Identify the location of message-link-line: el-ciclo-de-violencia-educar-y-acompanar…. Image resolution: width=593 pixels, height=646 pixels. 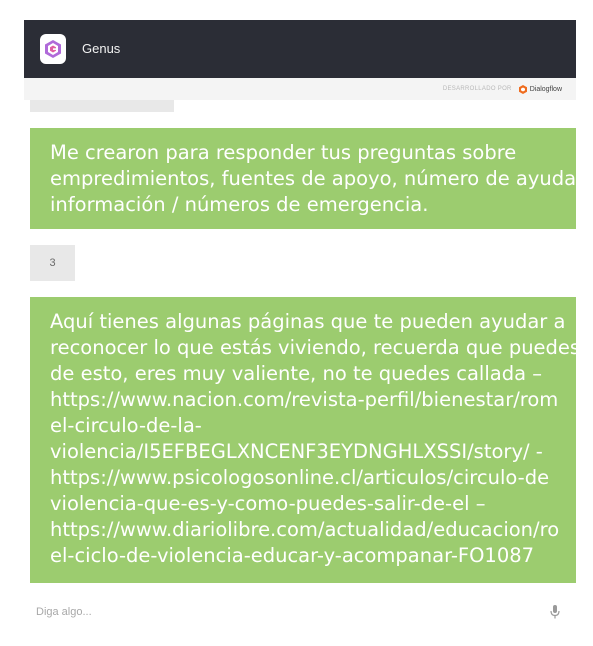
(313, 556).